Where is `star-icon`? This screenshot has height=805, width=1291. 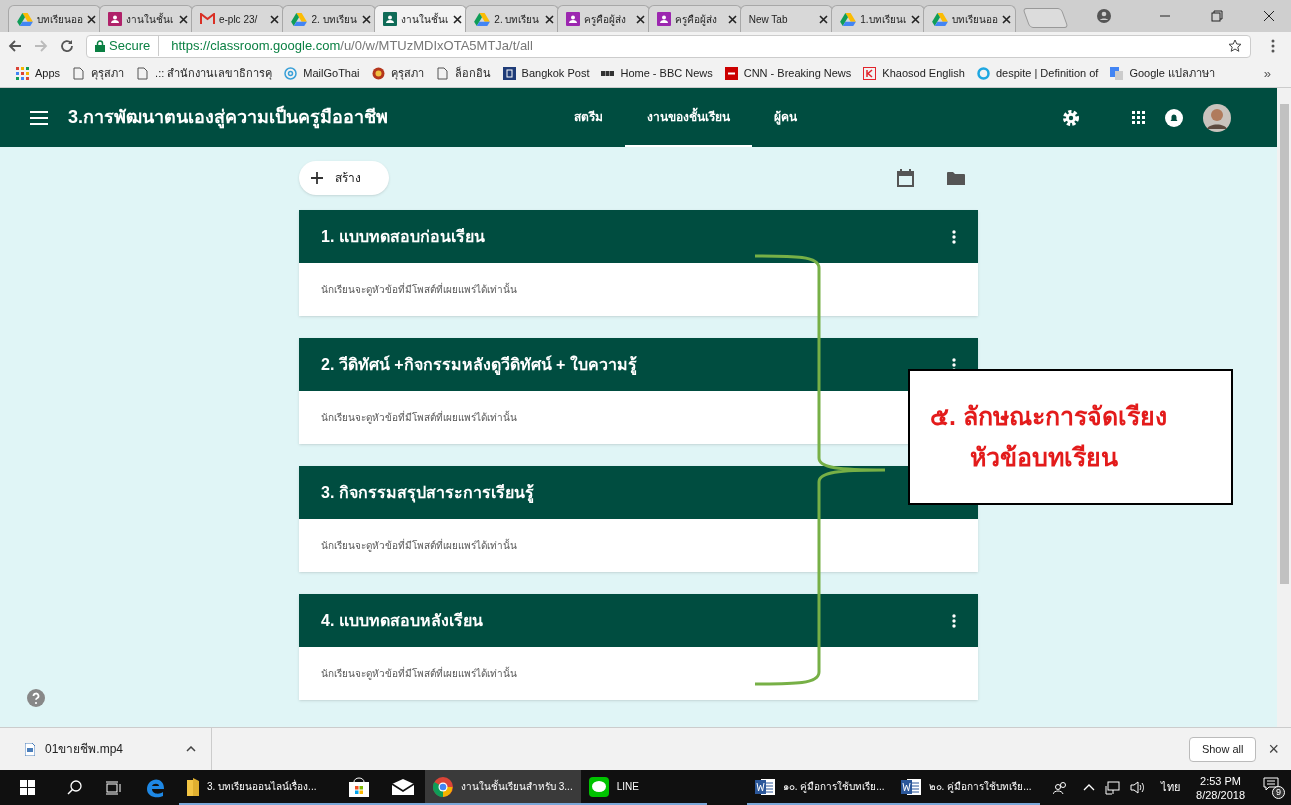
star-icon is located at coordinates (1235, 46).